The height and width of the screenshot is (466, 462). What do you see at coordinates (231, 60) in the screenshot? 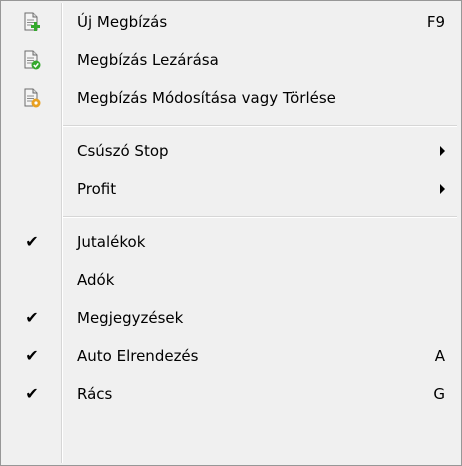
I see `menu-item-close-order: Megbízás Lezárása` at bounding box center [231, 60].